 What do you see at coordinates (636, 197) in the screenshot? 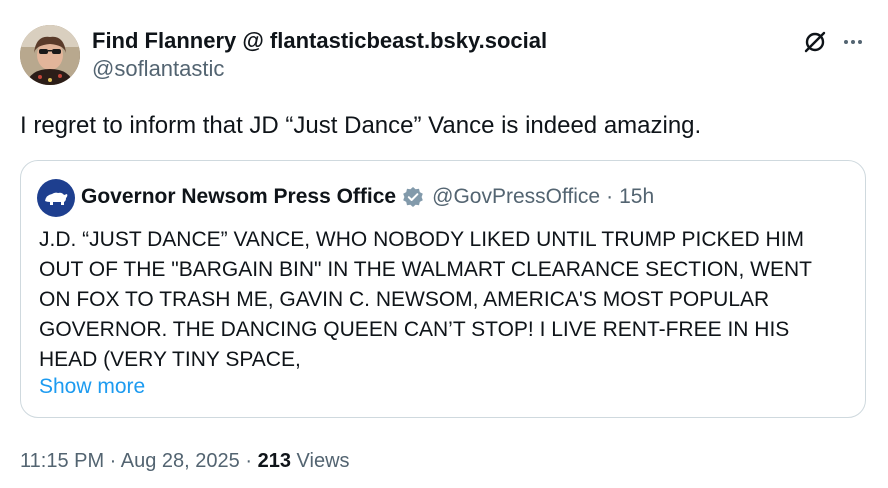
I see `quoted-post-time: 15h` at bounding box center [636, 197].